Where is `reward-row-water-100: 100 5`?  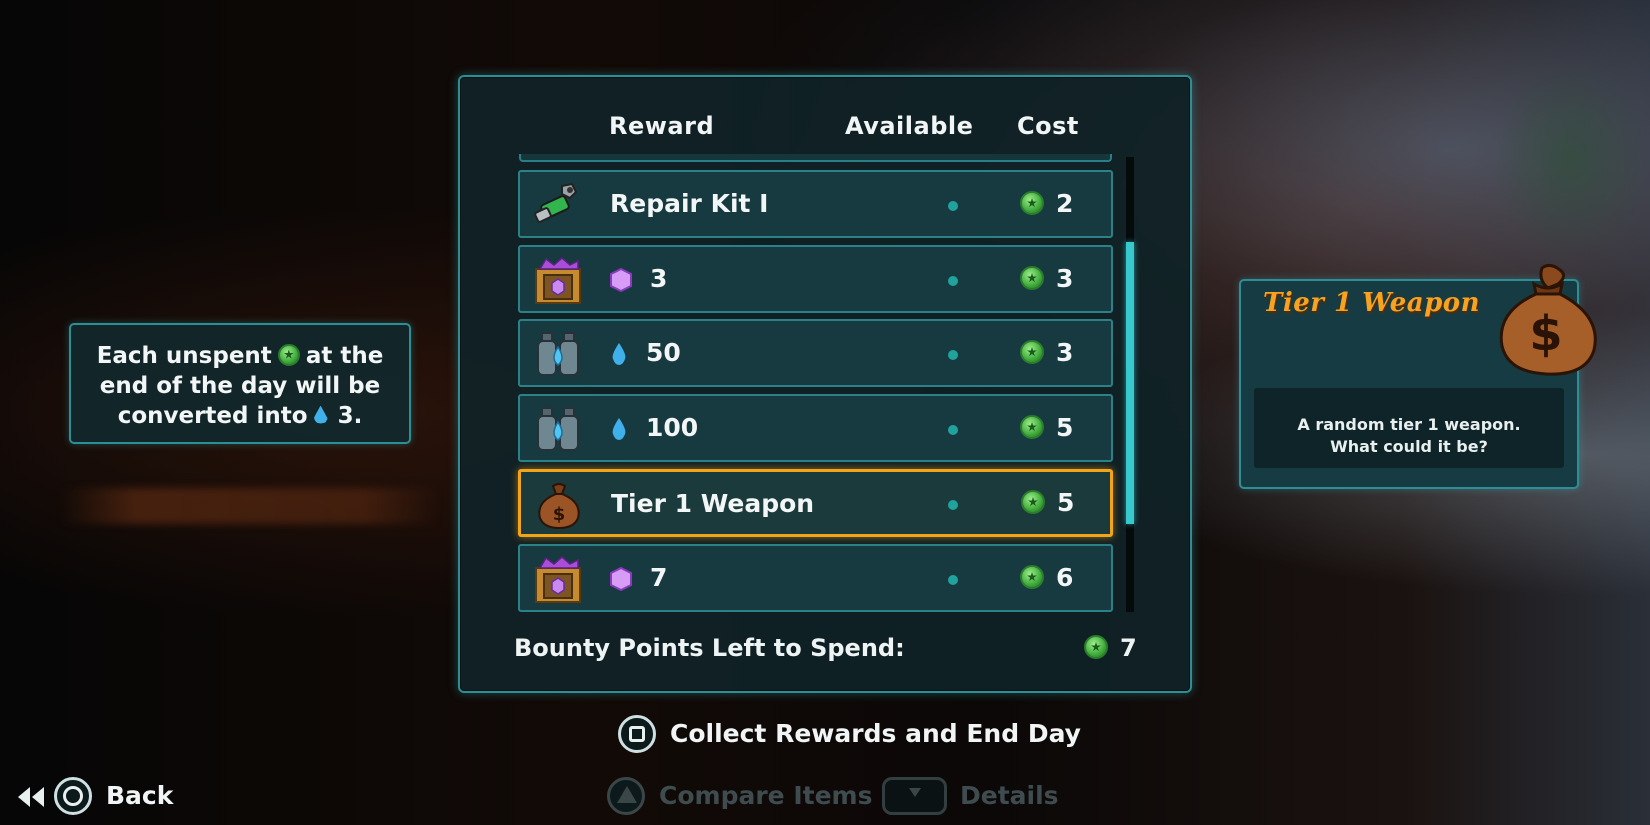
reward-row-water-100: 100 5 is located at coordinates (815, 428).